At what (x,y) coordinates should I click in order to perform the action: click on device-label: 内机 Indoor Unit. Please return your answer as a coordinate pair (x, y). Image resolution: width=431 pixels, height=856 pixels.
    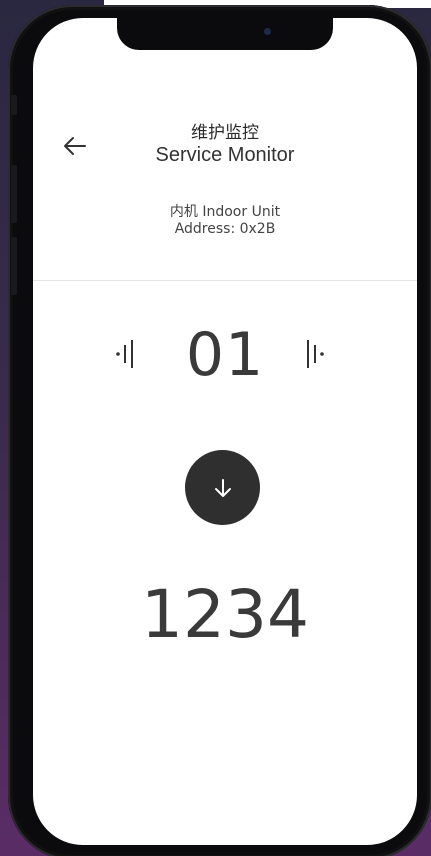
    Looking at the image, I should click on (225, 212).